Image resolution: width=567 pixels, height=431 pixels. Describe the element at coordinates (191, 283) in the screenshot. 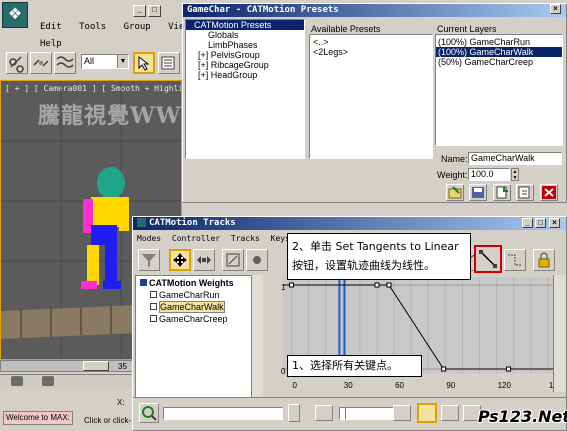

I see `tree-root-label: CATMotion Weights` at that location.